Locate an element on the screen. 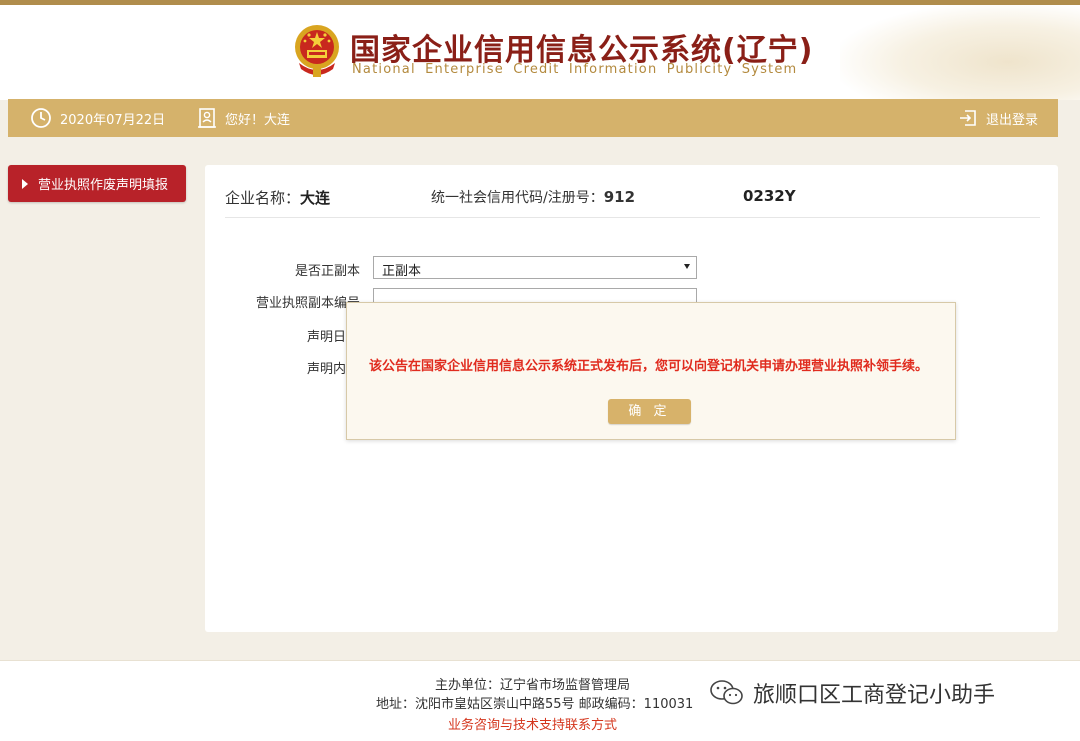 The height and width of the screenshot is (741, 1080). credit-code-label: 统一社会信用代码/注册号： is located at coordinates (517, 198).